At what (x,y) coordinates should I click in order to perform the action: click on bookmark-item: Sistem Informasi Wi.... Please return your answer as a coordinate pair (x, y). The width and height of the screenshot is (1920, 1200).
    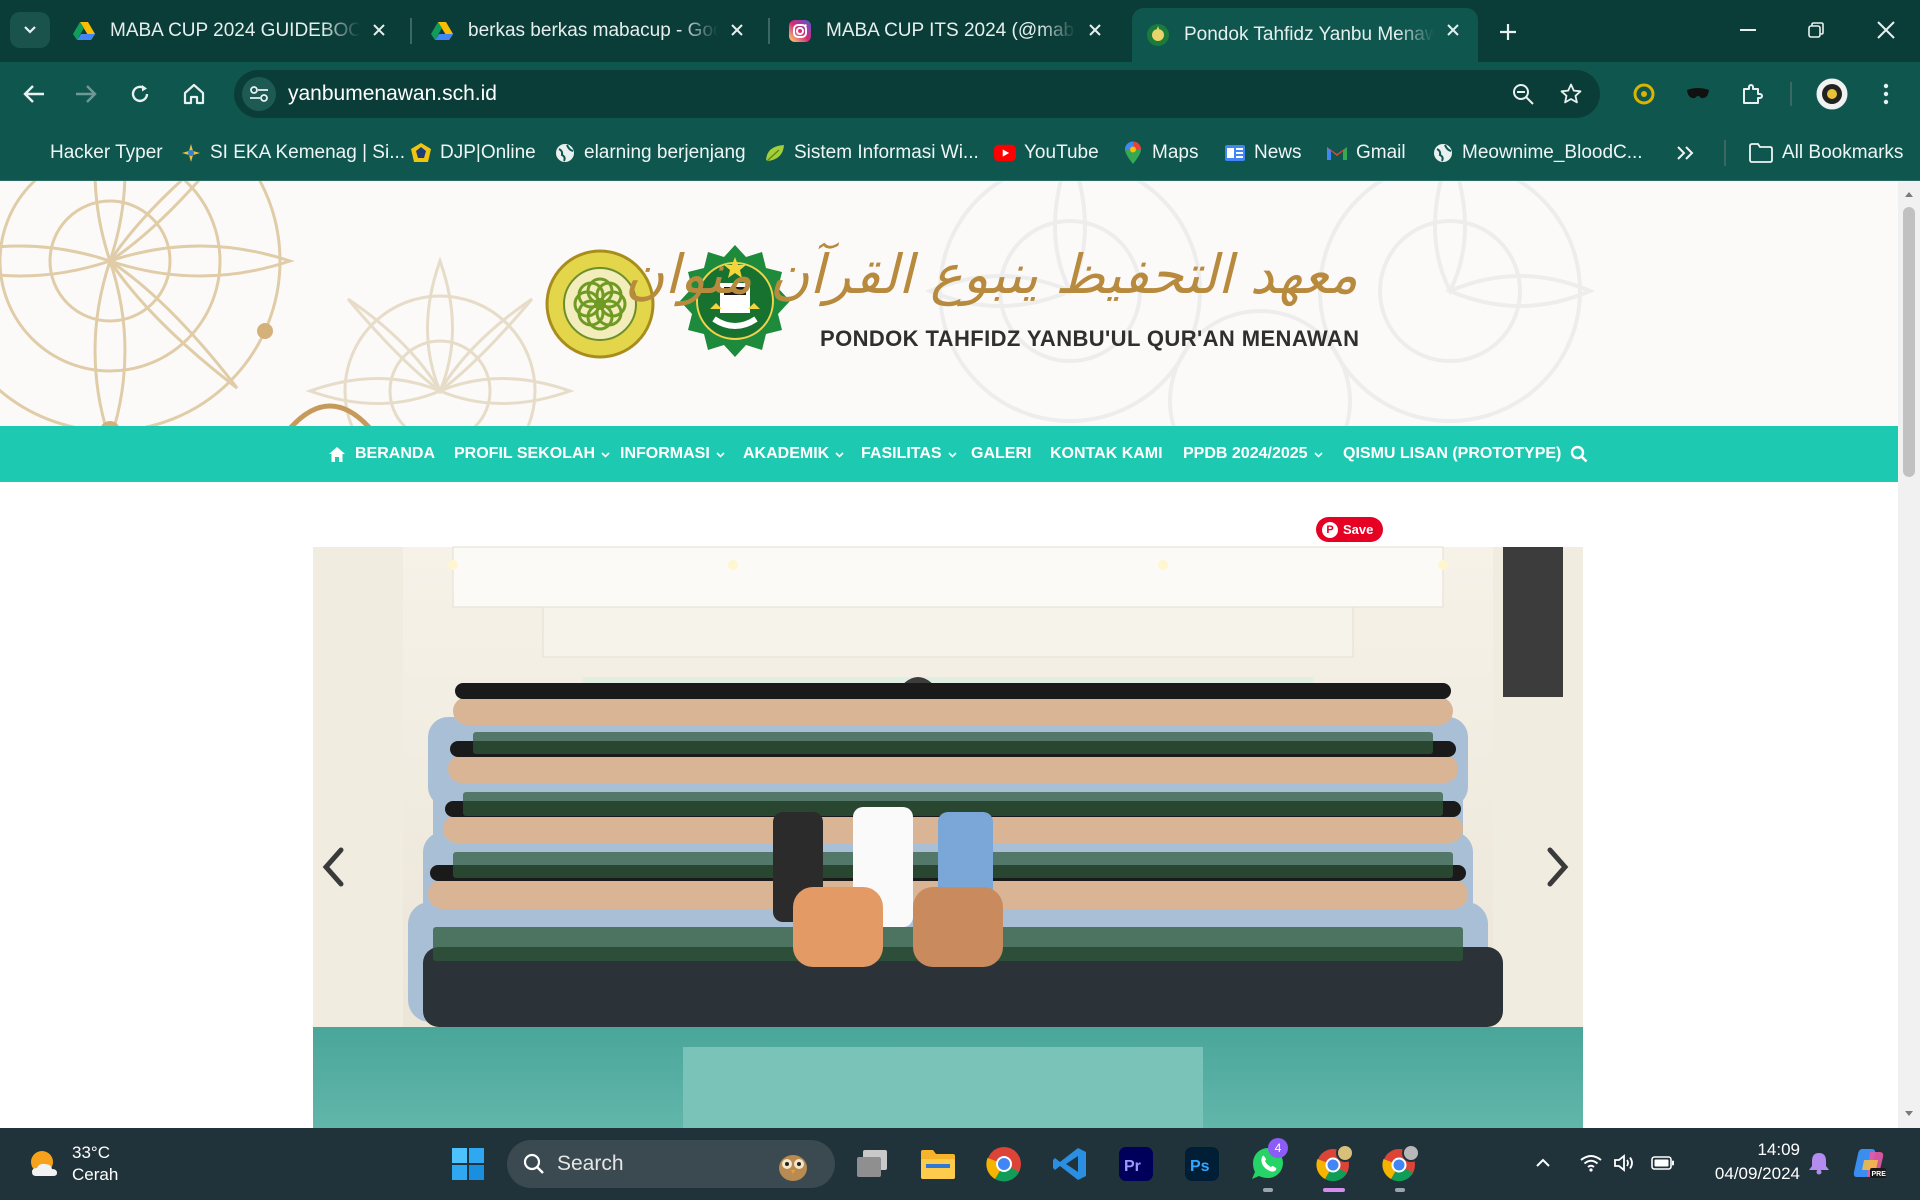
    Looking at the image, I should click on (871, 153).